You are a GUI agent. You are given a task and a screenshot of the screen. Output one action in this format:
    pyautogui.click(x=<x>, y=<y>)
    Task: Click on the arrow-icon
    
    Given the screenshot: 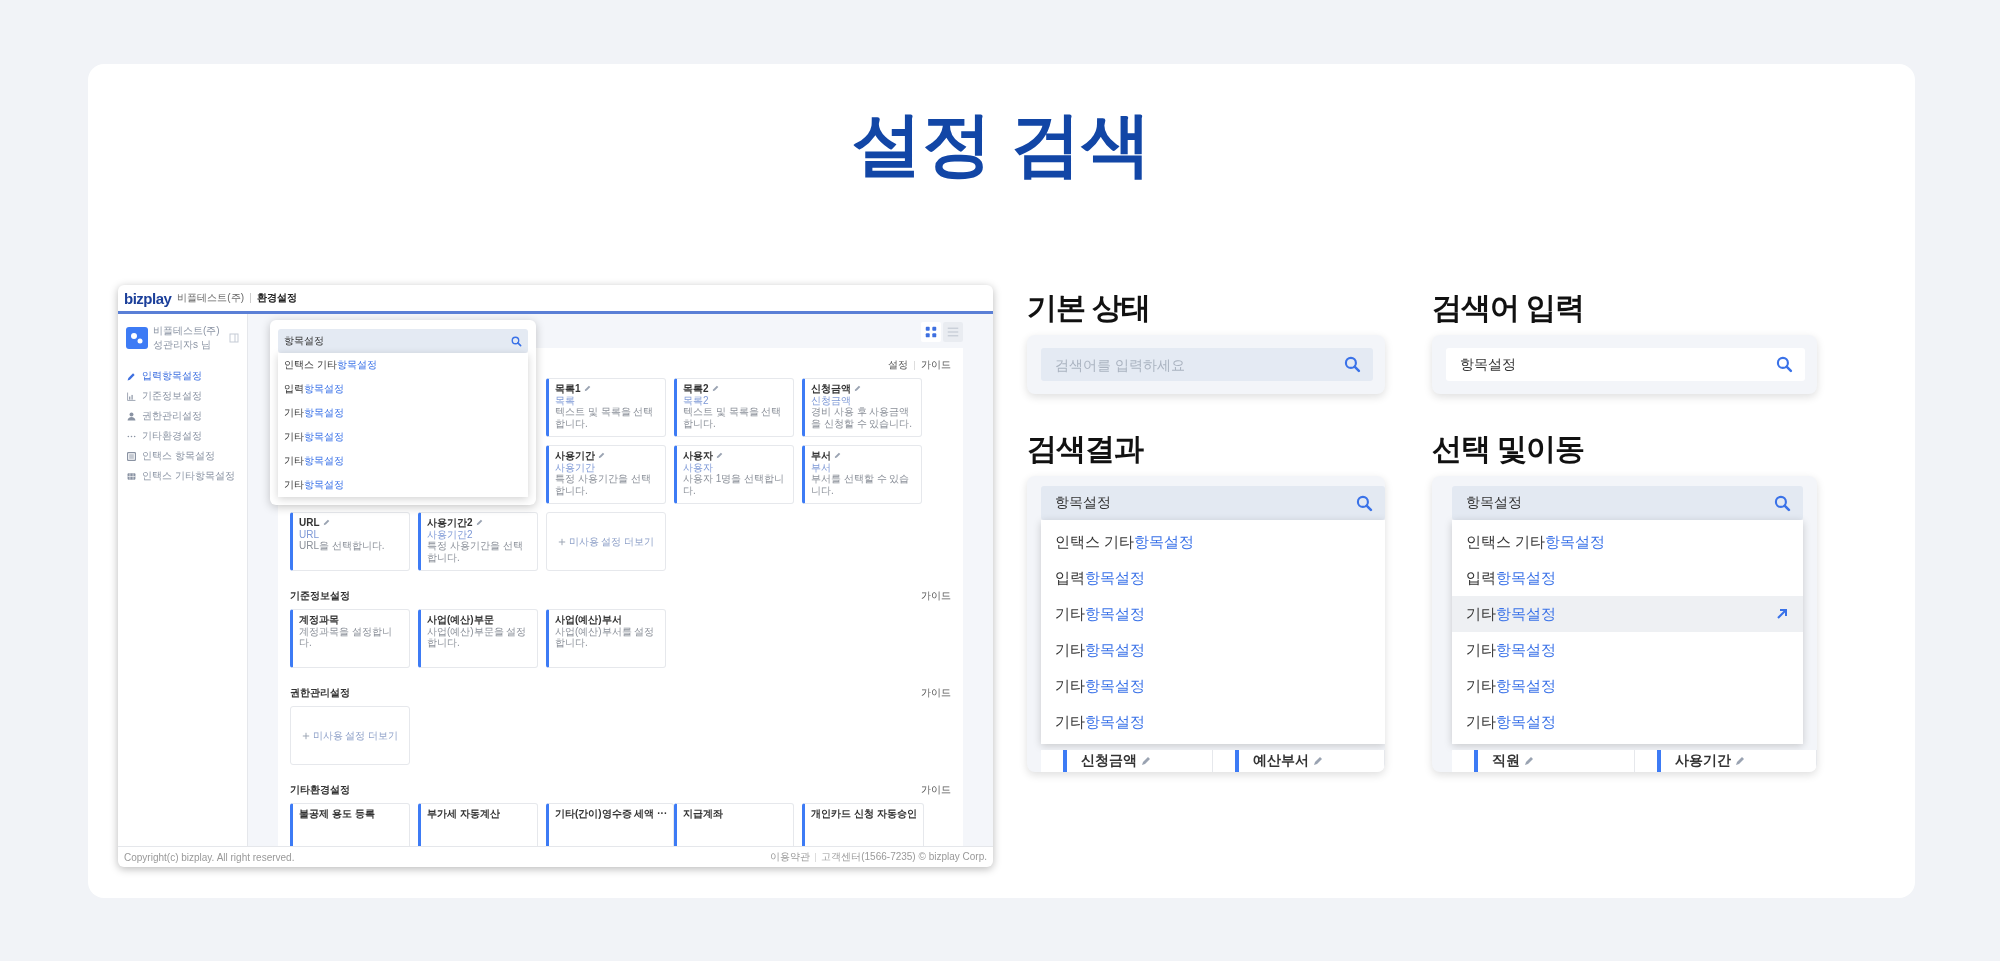 What is the action you would take?
    pyautogui.click(x=1782, y=614)
    